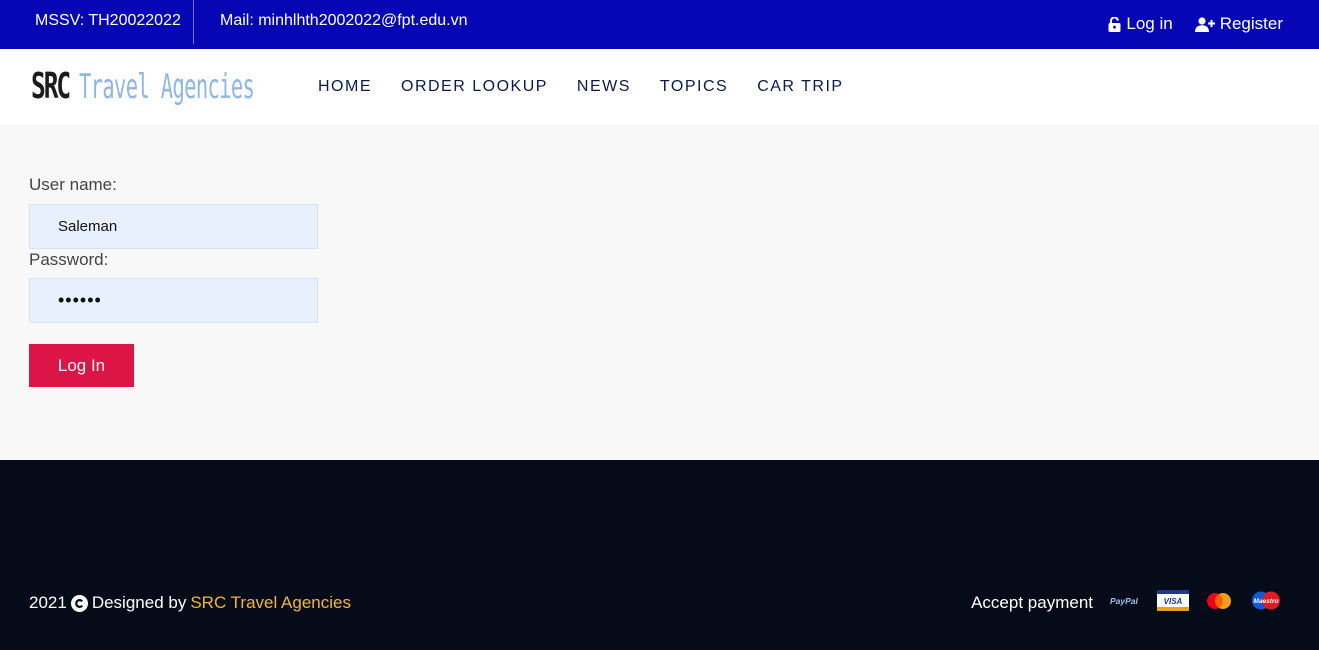  Describe the element at coordinates (1149, 23) in the screenshot. I see `login-label: Log in` at that location.